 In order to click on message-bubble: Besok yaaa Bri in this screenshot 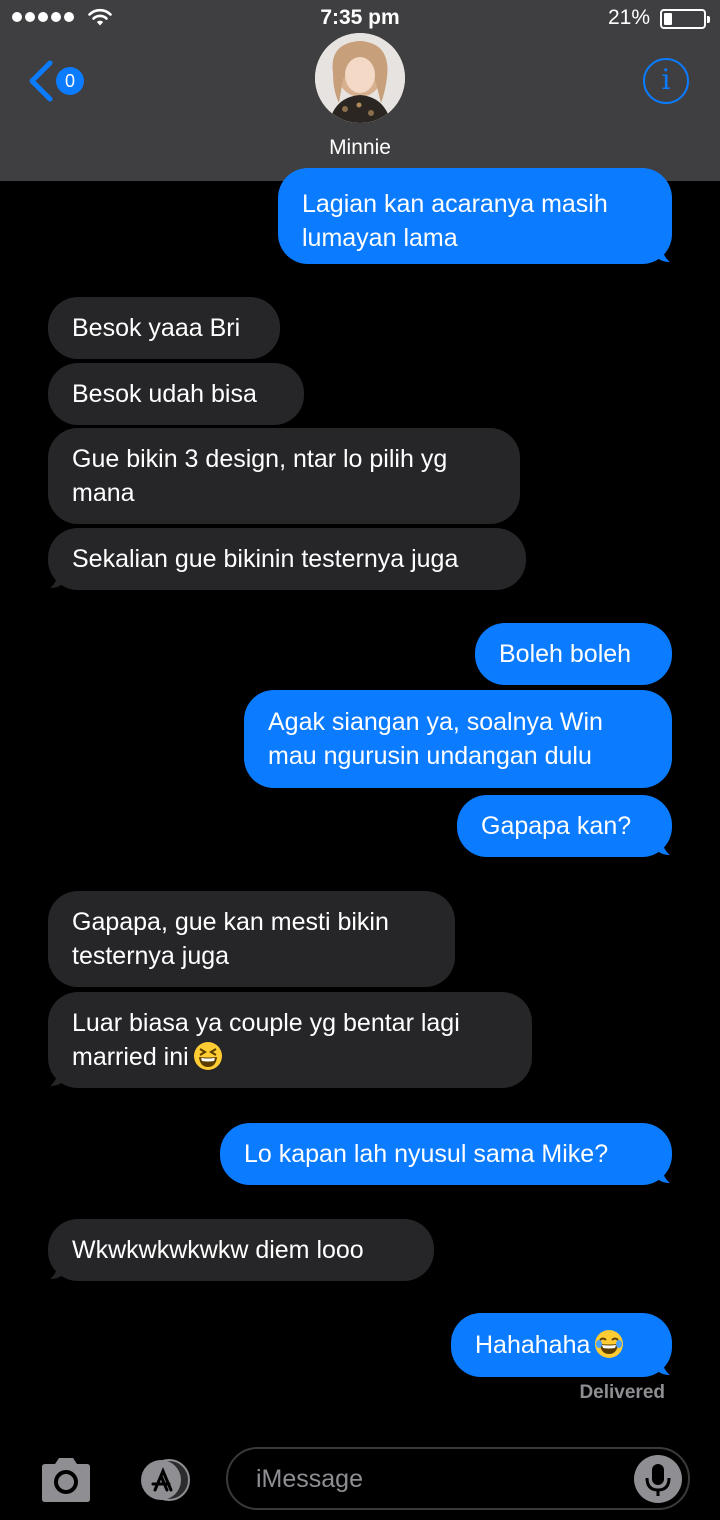, I will do `click(164, 328)`.